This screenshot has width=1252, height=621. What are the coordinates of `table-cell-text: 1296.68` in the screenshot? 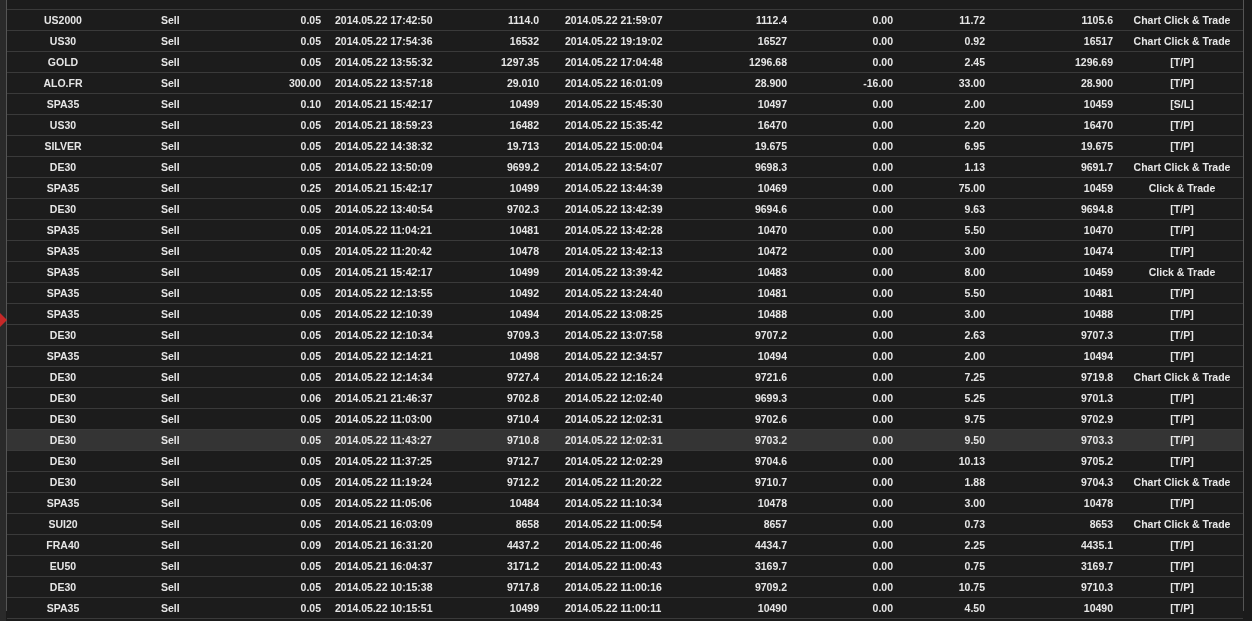 It's located at (768, 62).